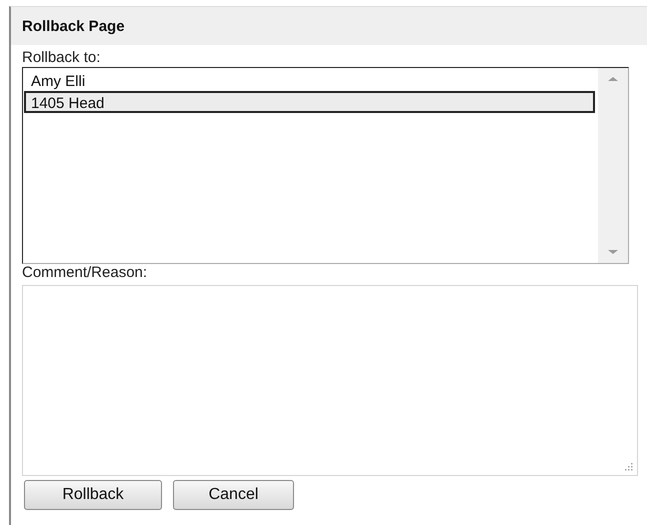 The height and width of the screenshot is (525, 647). Describe the element at coordinates (613, 79) in the screenshot. I see `scroll-up-icon` at that location.